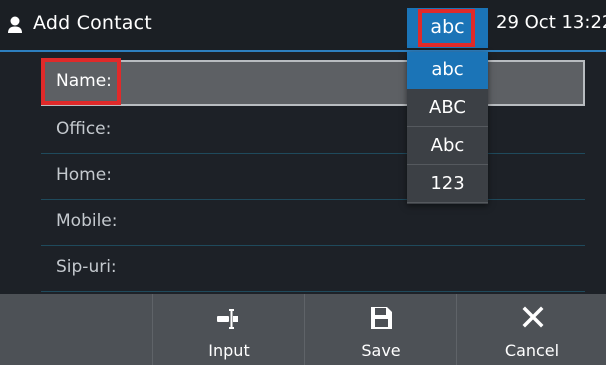 This screenshot has width=606, height=365. What do you see at coordinates (84, 129) in the screenshot?
I see `field-label: Office:` at bounding box center [84, 129].